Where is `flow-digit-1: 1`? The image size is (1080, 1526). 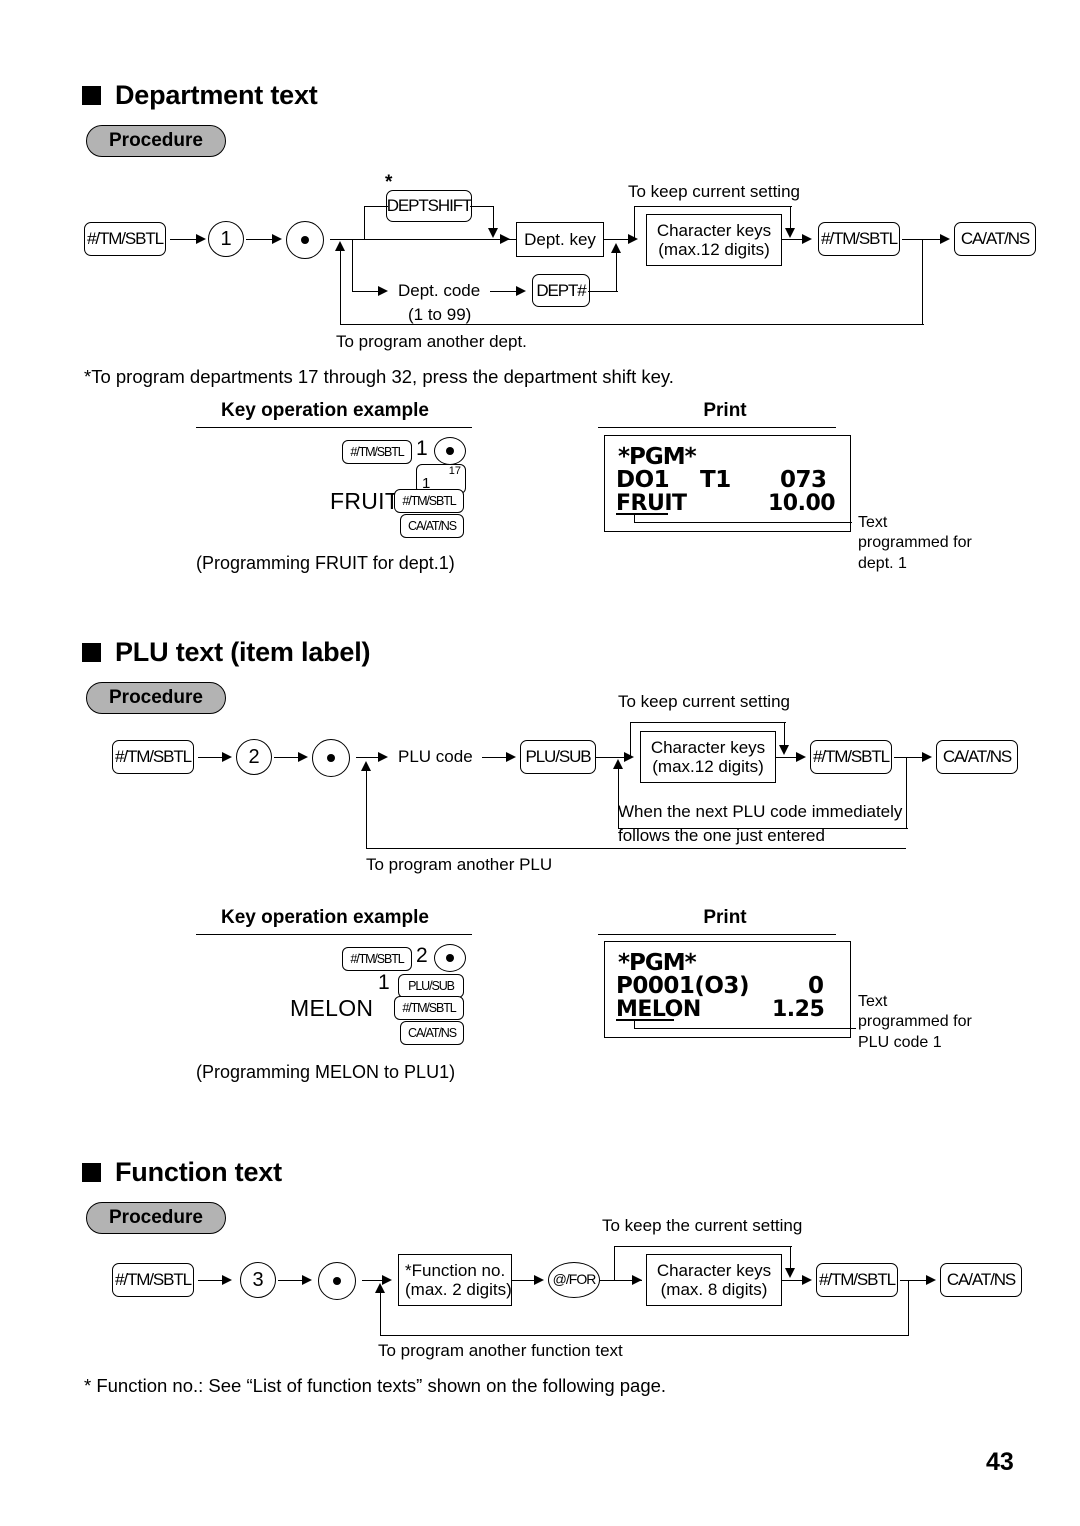
flow-digit-1: 1 is located at coordinates (226, 239).